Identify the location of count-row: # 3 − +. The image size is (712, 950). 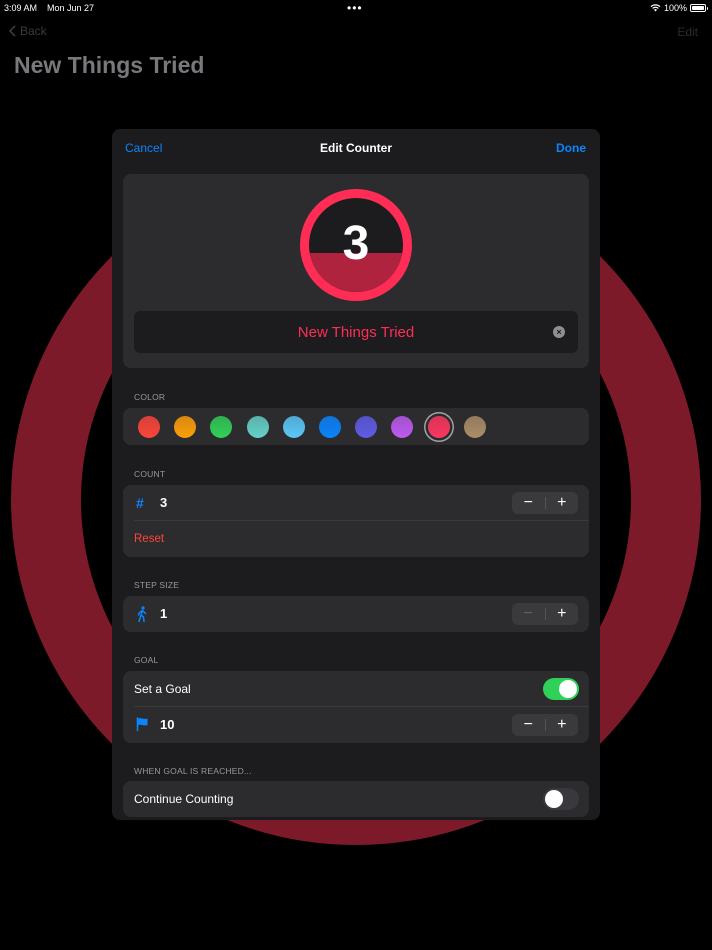
(356, 503).